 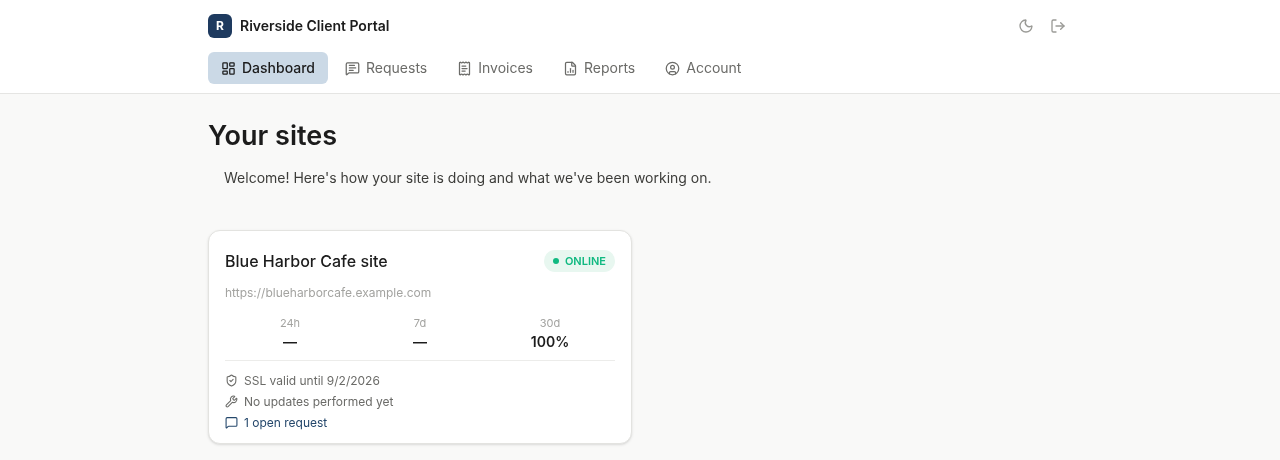 I want to click on logo: R, so click(x=220, y=26).